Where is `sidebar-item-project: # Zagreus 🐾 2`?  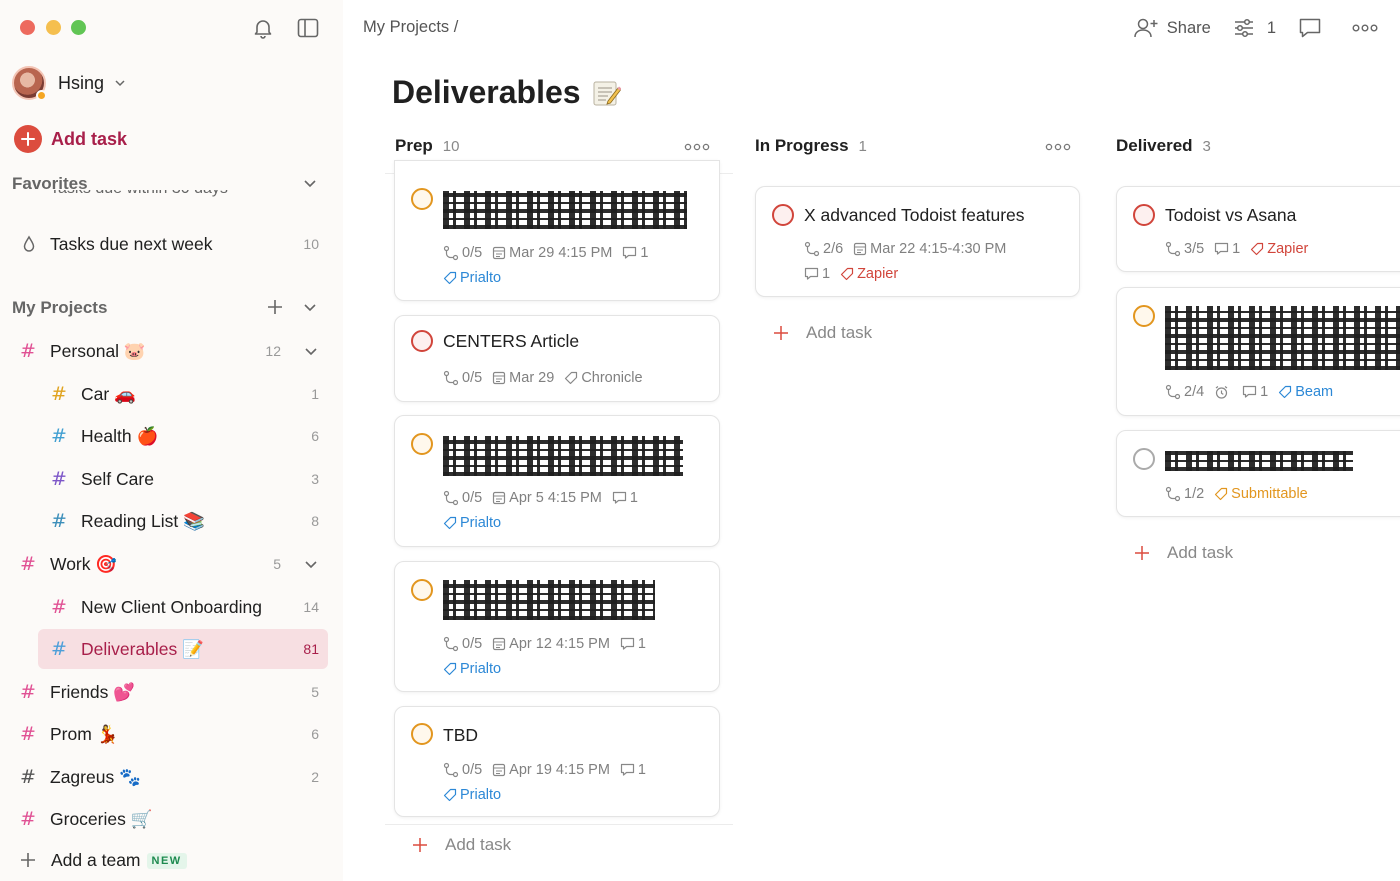 sidebar-item-project: # Zagreus 🐾 2 is located at coordinates (171, 777).